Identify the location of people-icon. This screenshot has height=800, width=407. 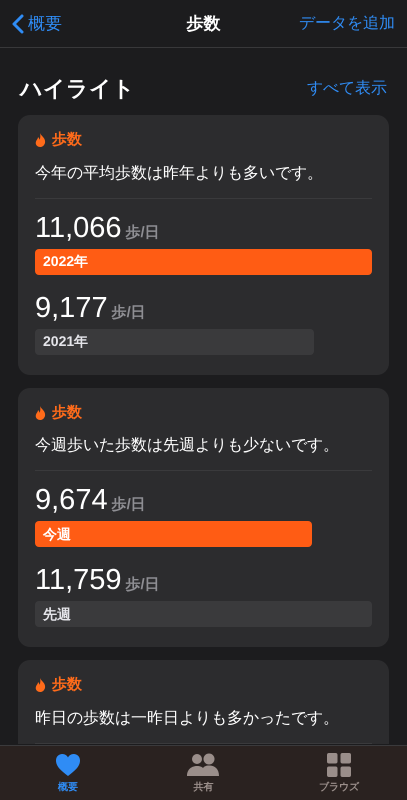
(203, 765).